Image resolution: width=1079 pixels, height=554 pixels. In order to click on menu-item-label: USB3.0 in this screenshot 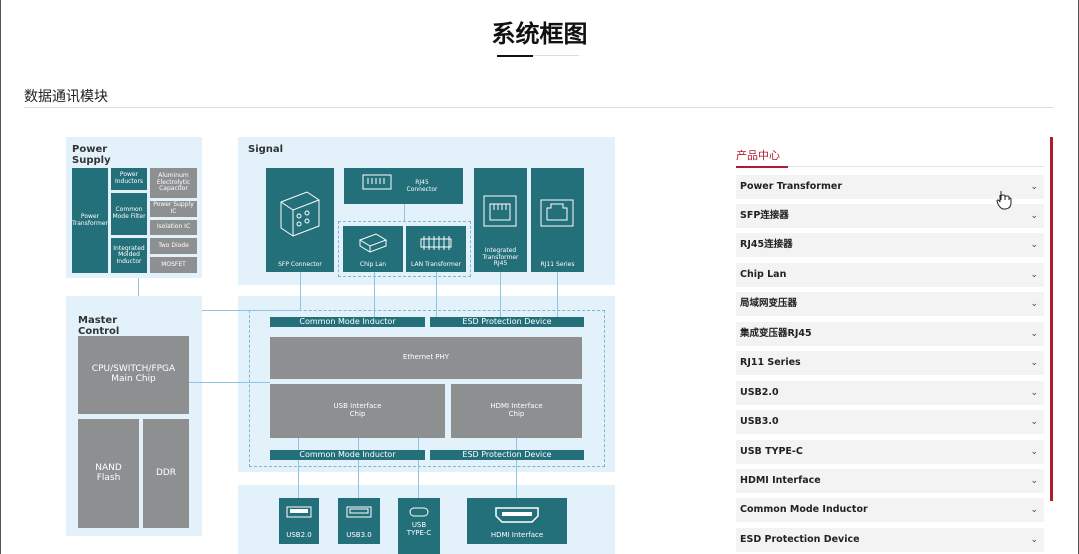, I will do `click(759, 421)`.